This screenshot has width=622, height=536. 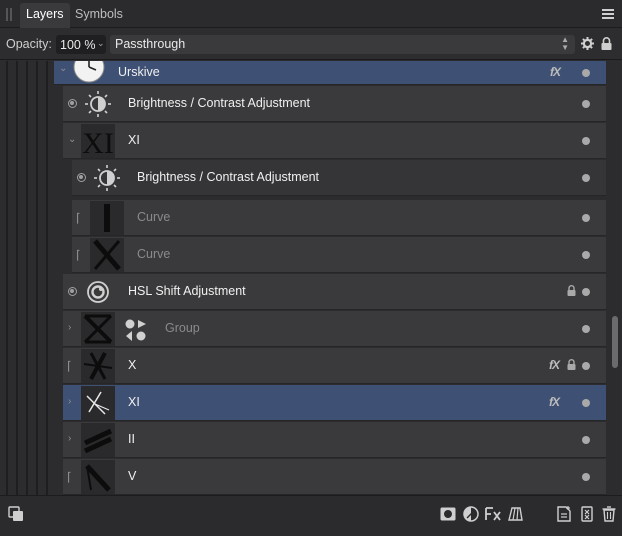 I want to click on add-pixel-layer-icon, so click(x=564, y=514).